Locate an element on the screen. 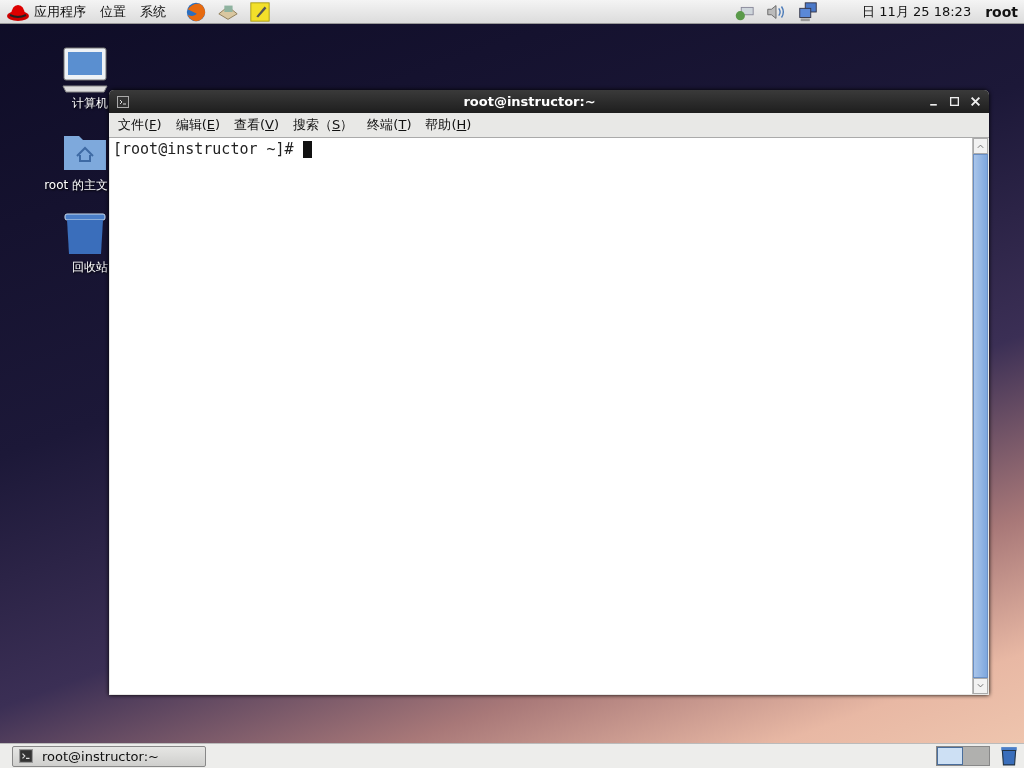  computer-icon is located at coordinates (85, 70).